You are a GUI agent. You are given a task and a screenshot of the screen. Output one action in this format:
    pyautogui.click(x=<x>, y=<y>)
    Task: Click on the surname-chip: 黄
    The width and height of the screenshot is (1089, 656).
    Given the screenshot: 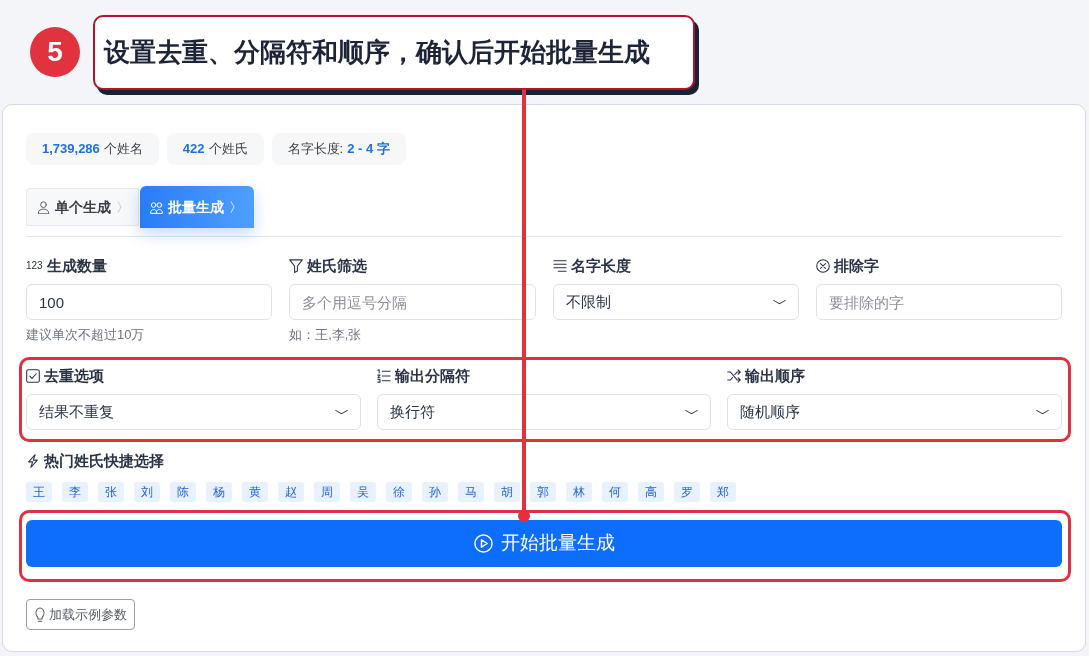 What is the action you would take?
    pyautogui.click(x=255, y=492)
    